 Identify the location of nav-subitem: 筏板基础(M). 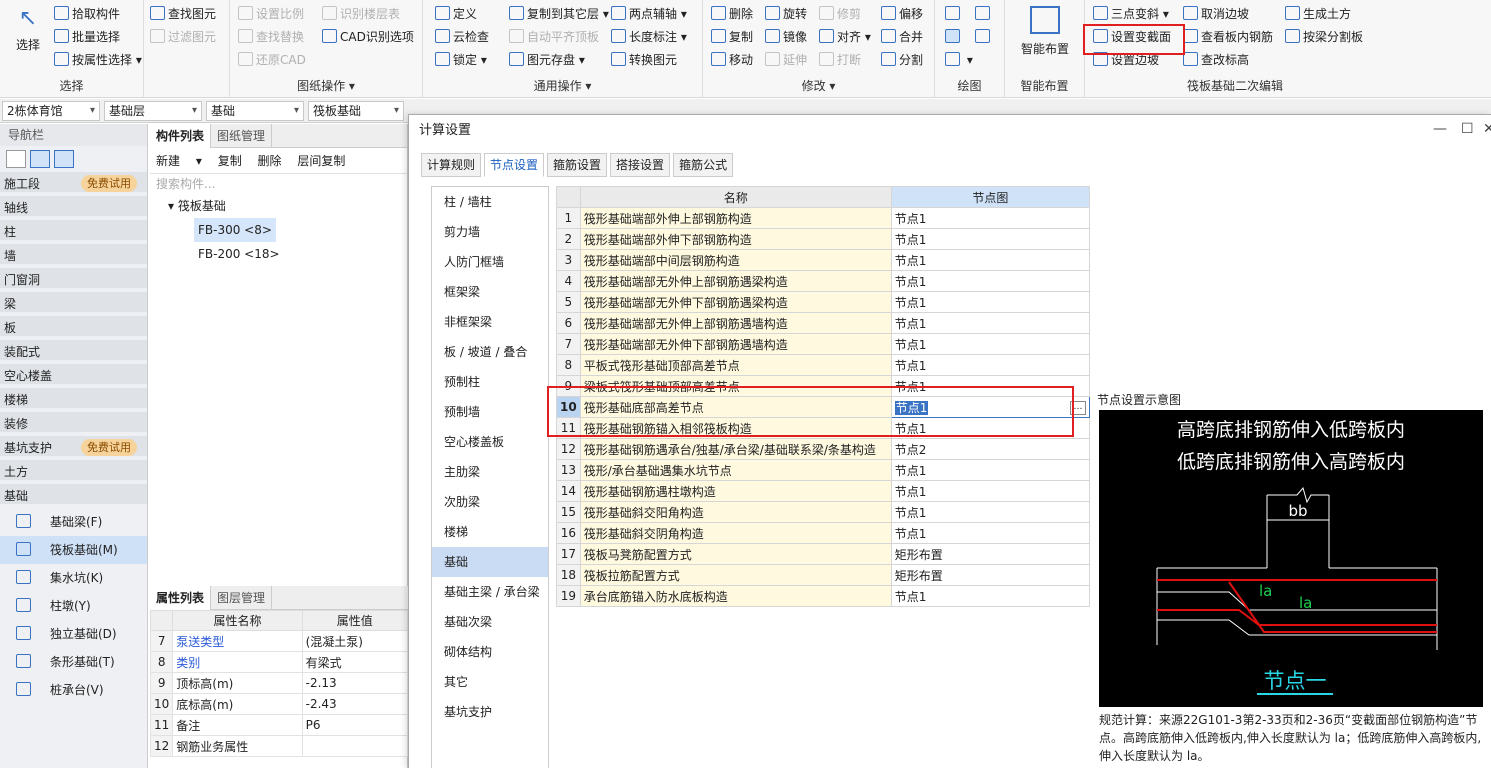
(73, 550).